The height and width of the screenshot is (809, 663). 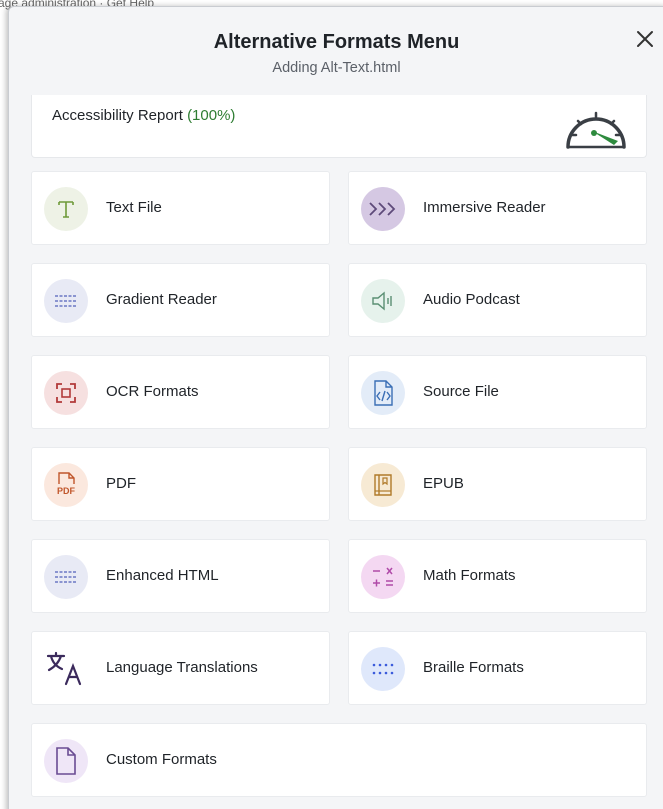 I want to click on translate-icon, so click(x=64, y=668).